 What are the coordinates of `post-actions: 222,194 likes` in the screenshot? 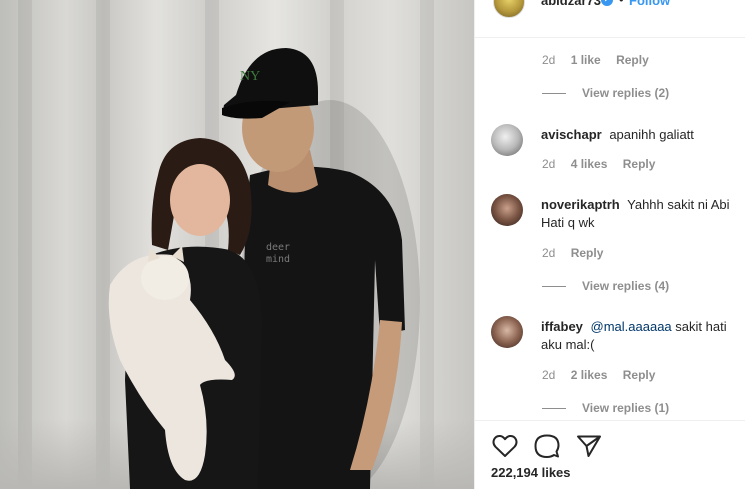 It's located at (610, 454).